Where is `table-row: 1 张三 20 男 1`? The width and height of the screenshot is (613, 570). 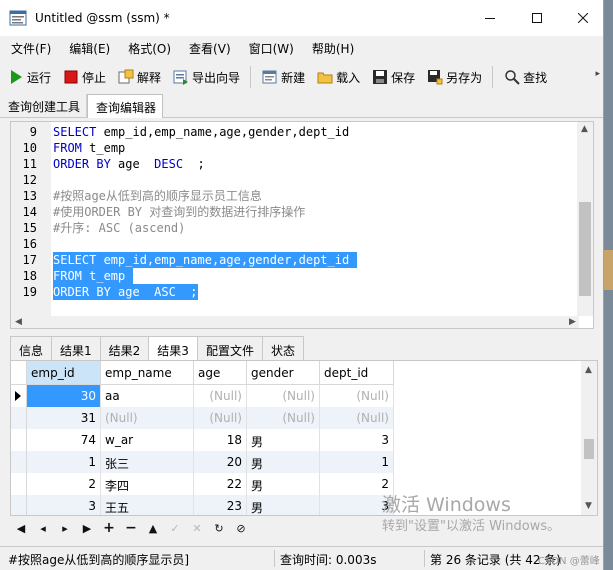
table-row: 1 张三 20 男 1 is located at coordinates (202, 462).